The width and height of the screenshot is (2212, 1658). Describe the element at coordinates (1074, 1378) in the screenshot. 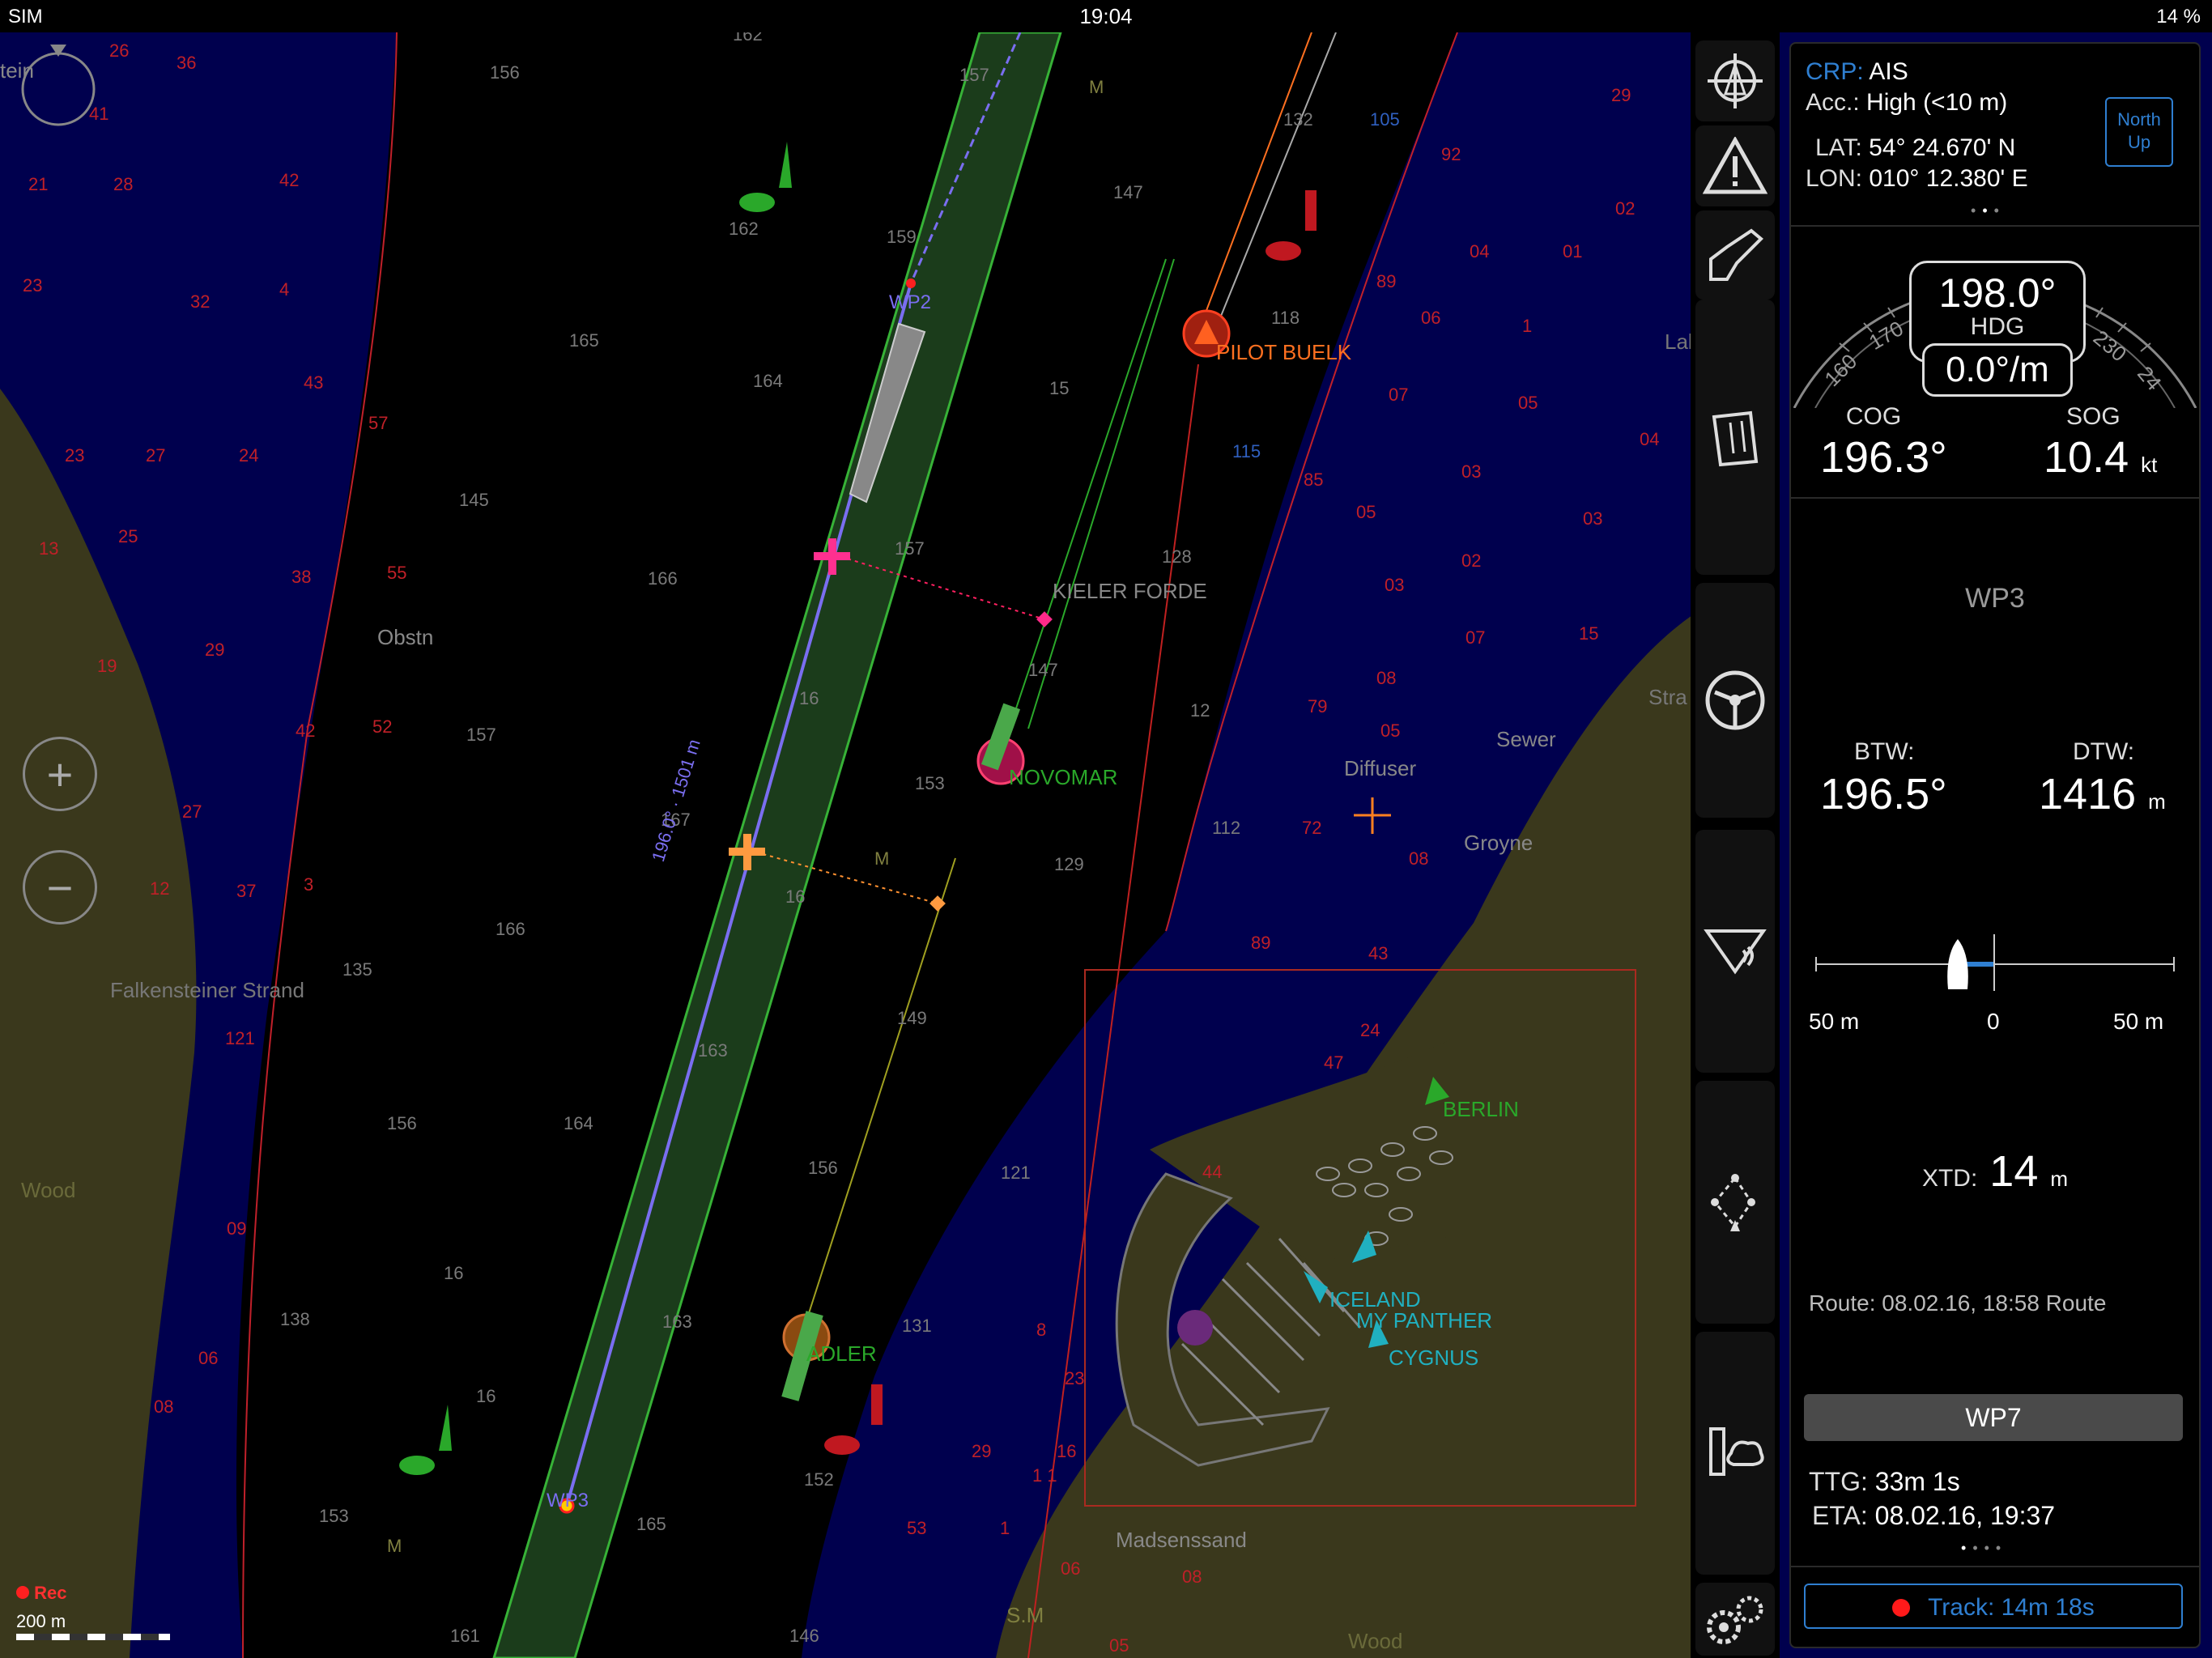

I see `svg-text: 23` at that location.